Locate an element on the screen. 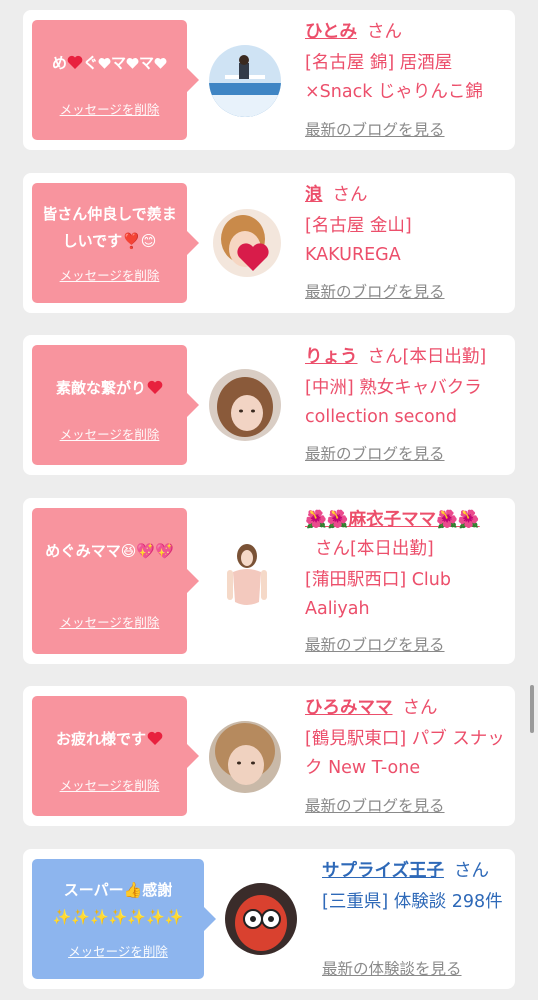 This screenshot has width=538, height=1000. scrollbar is located at coordinates (532, 709).